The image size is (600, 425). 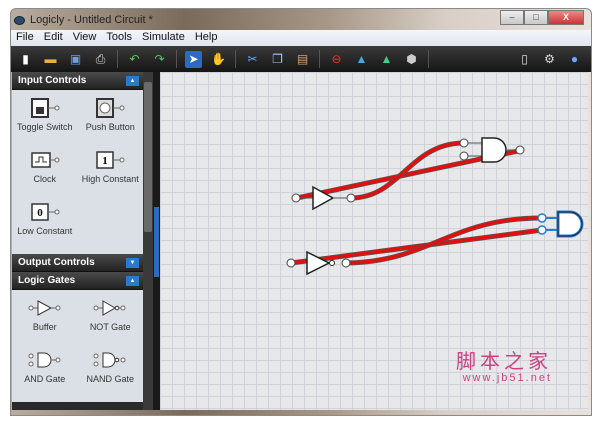 I want to click on nand-gate-icon, so click(x=110, y=360).